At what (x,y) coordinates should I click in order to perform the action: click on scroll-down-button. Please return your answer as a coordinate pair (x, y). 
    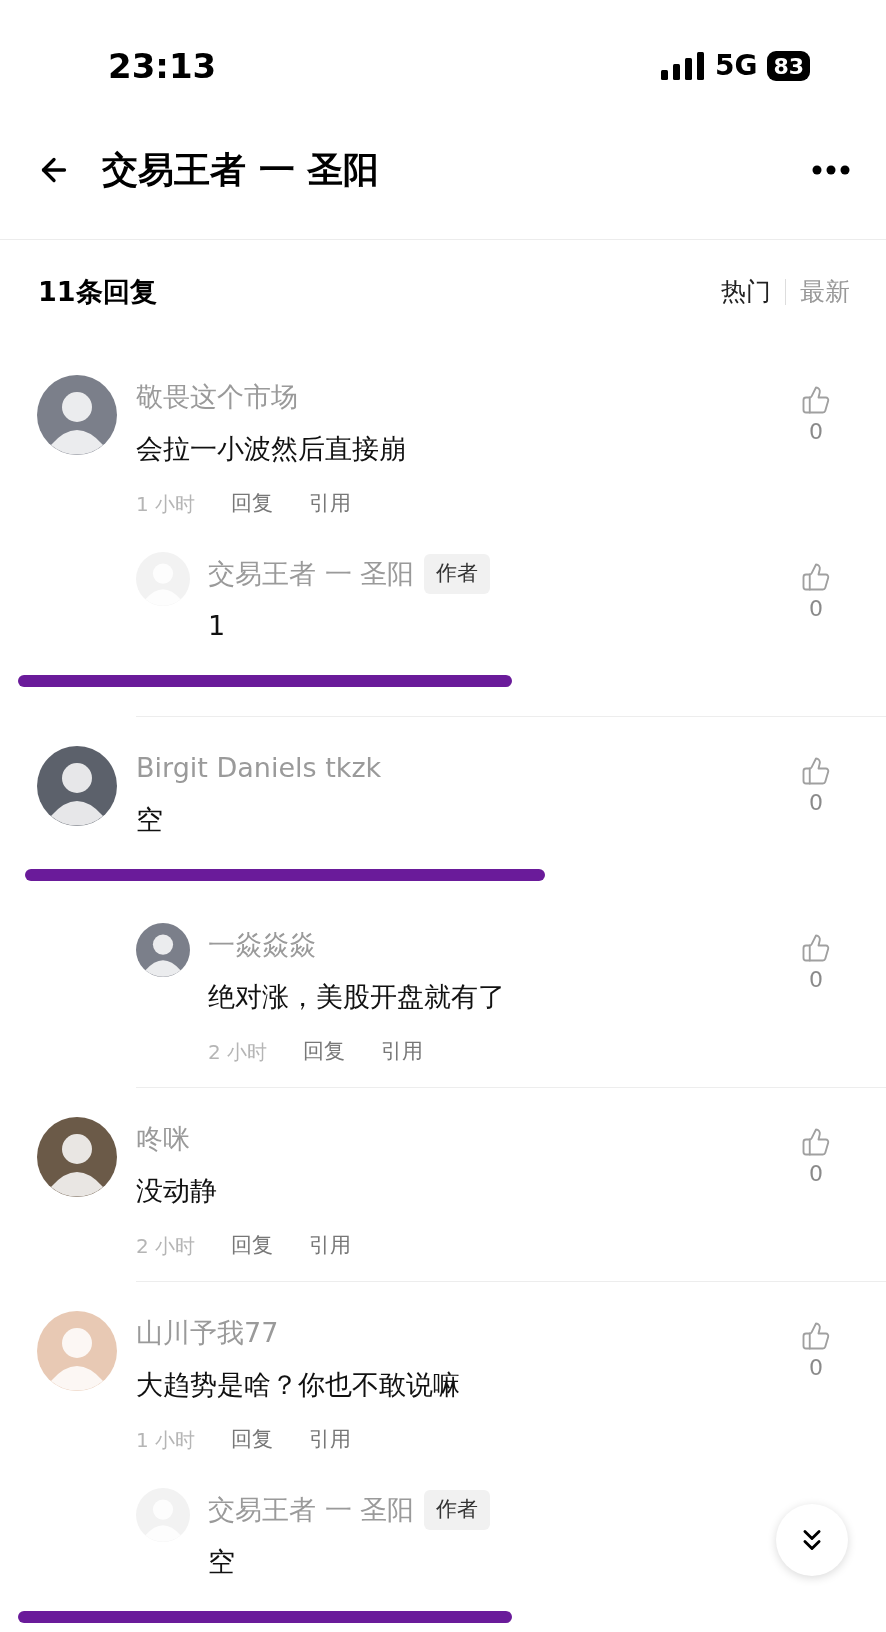
    Looking at the image, I should click on (812, 1540).